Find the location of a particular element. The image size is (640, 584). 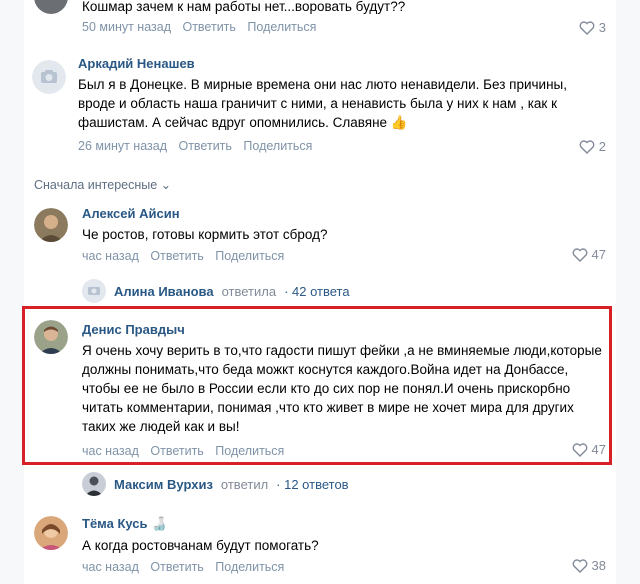

like-button: 3 is located at coordinates (592, 27).